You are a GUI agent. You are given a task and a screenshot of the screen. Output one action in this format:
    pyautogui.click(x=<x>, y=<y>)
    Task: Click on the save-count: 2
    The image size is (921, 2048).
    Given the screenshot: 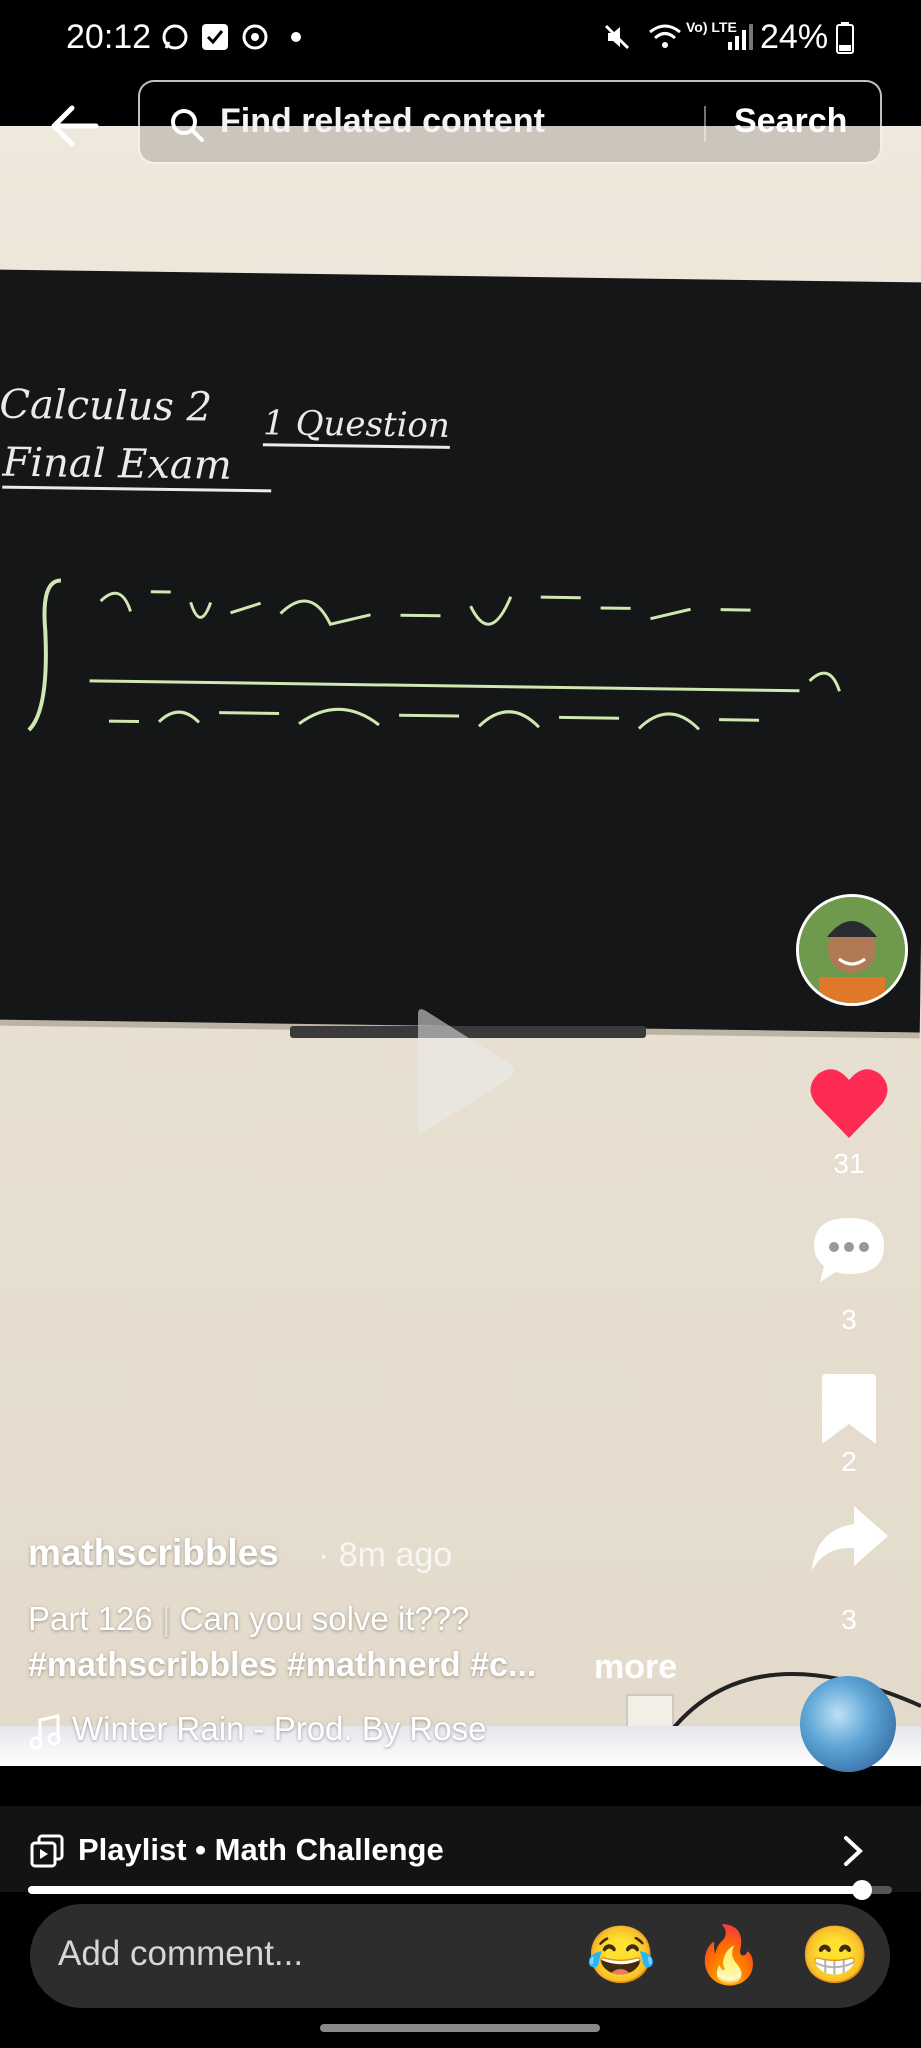 What is the action you would take?
    pyautogui.click(x=849, y=1461)
    